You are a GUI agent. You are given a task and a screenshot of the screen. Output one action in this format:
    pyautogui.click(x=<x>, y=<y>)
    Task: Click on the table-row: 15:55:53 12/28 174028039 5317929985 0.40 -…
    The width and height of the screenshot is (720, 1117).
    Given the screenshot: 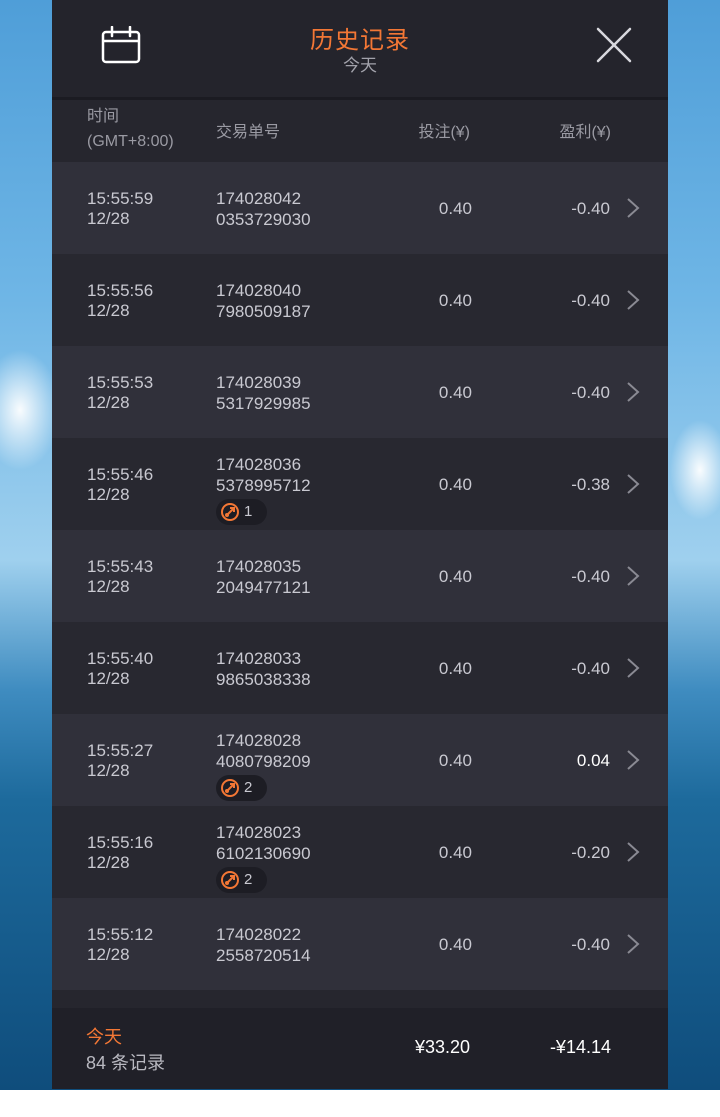 What is the action you would take?
    pyautogui.click(x=360, y=392)
    